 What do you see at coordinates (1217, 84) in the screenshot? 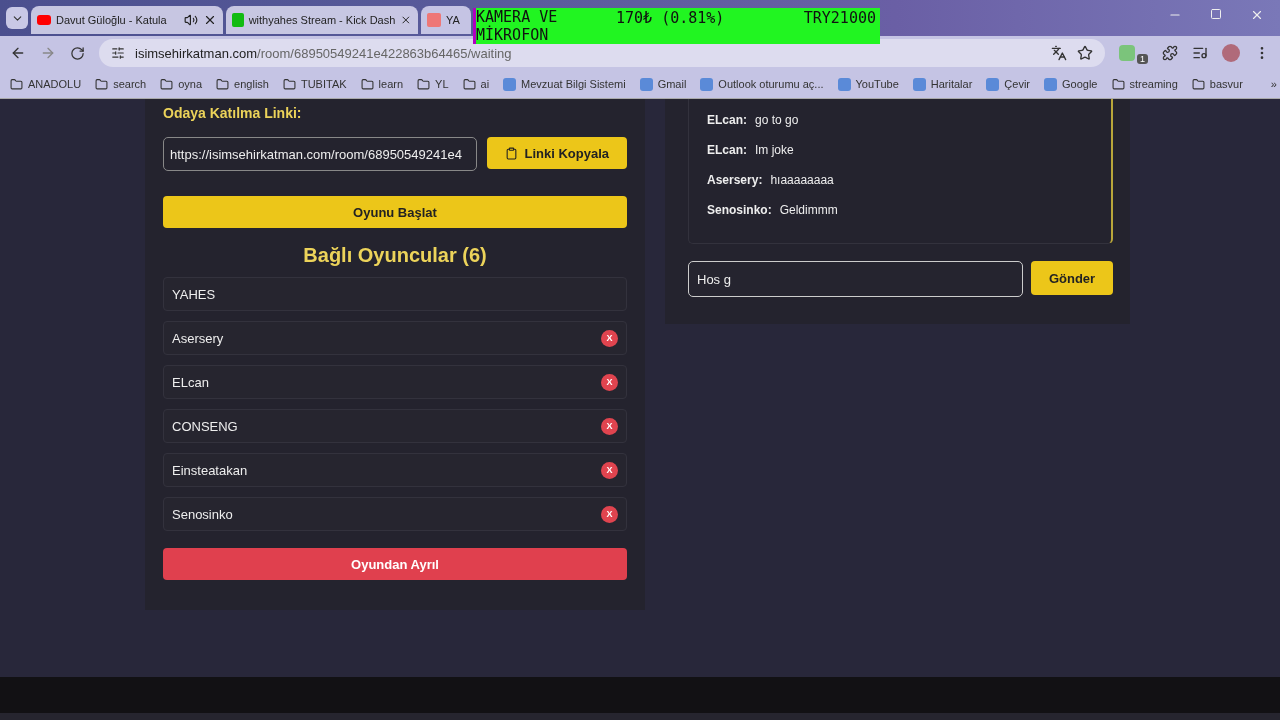
I see `bookmark: basvur` at bounding box center [1217, 84].